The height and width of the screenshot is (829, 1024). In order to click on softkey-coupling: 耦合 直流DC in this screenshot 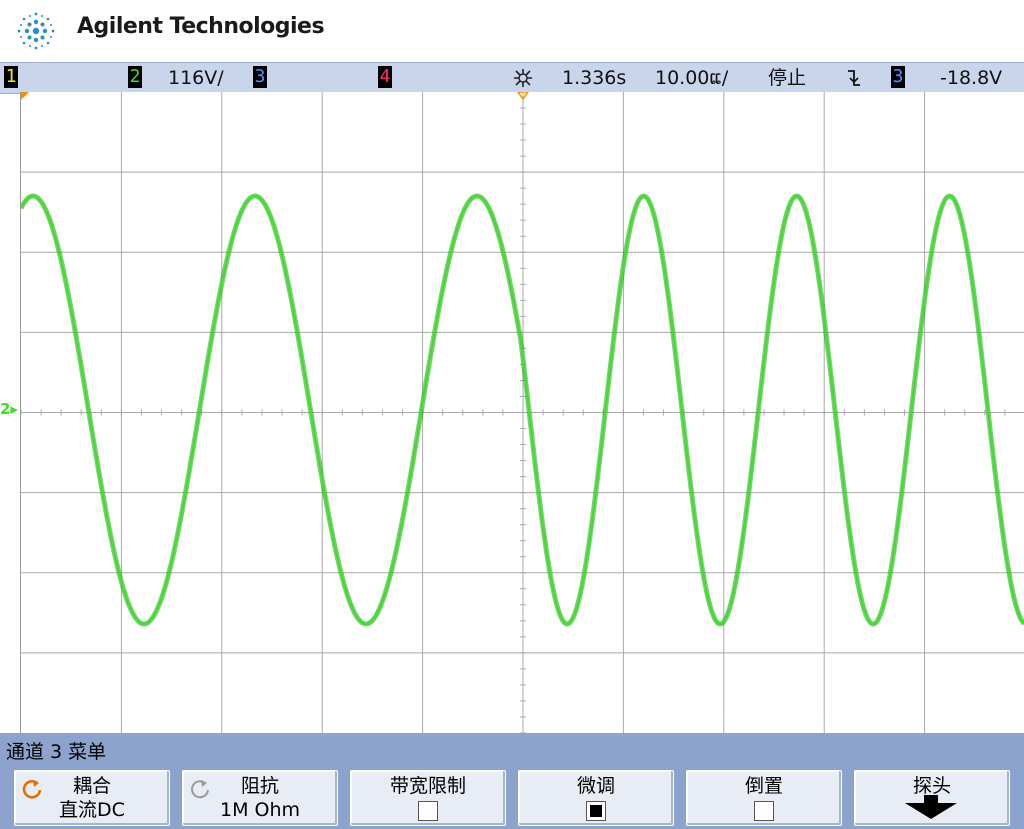, I will do `click(92, 798)`.